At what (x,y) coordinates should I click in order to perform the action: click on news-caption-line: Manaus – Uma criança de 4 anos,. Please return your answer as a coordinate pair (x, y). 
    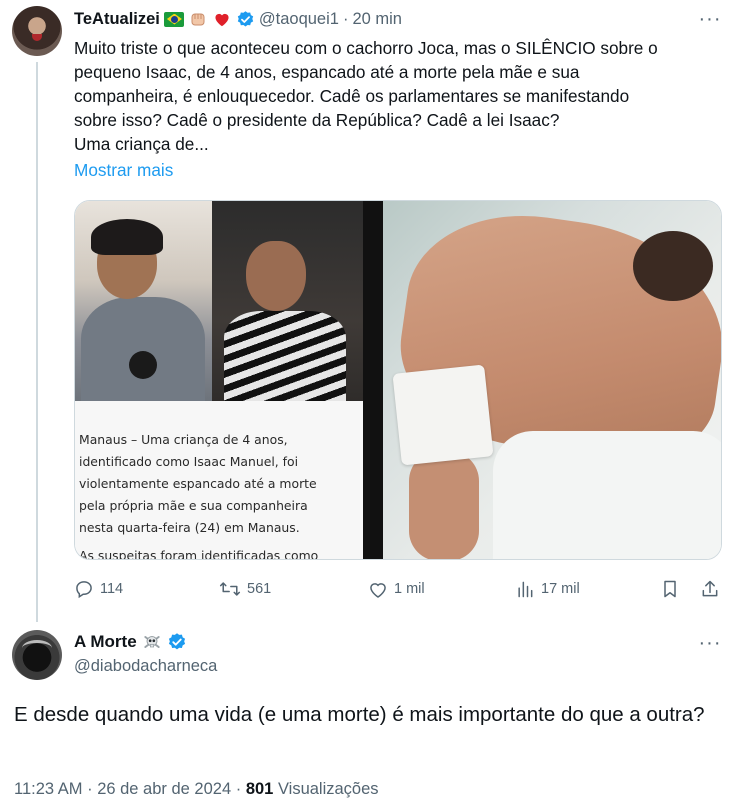
    Looking at the image, I should click on (183, 439).